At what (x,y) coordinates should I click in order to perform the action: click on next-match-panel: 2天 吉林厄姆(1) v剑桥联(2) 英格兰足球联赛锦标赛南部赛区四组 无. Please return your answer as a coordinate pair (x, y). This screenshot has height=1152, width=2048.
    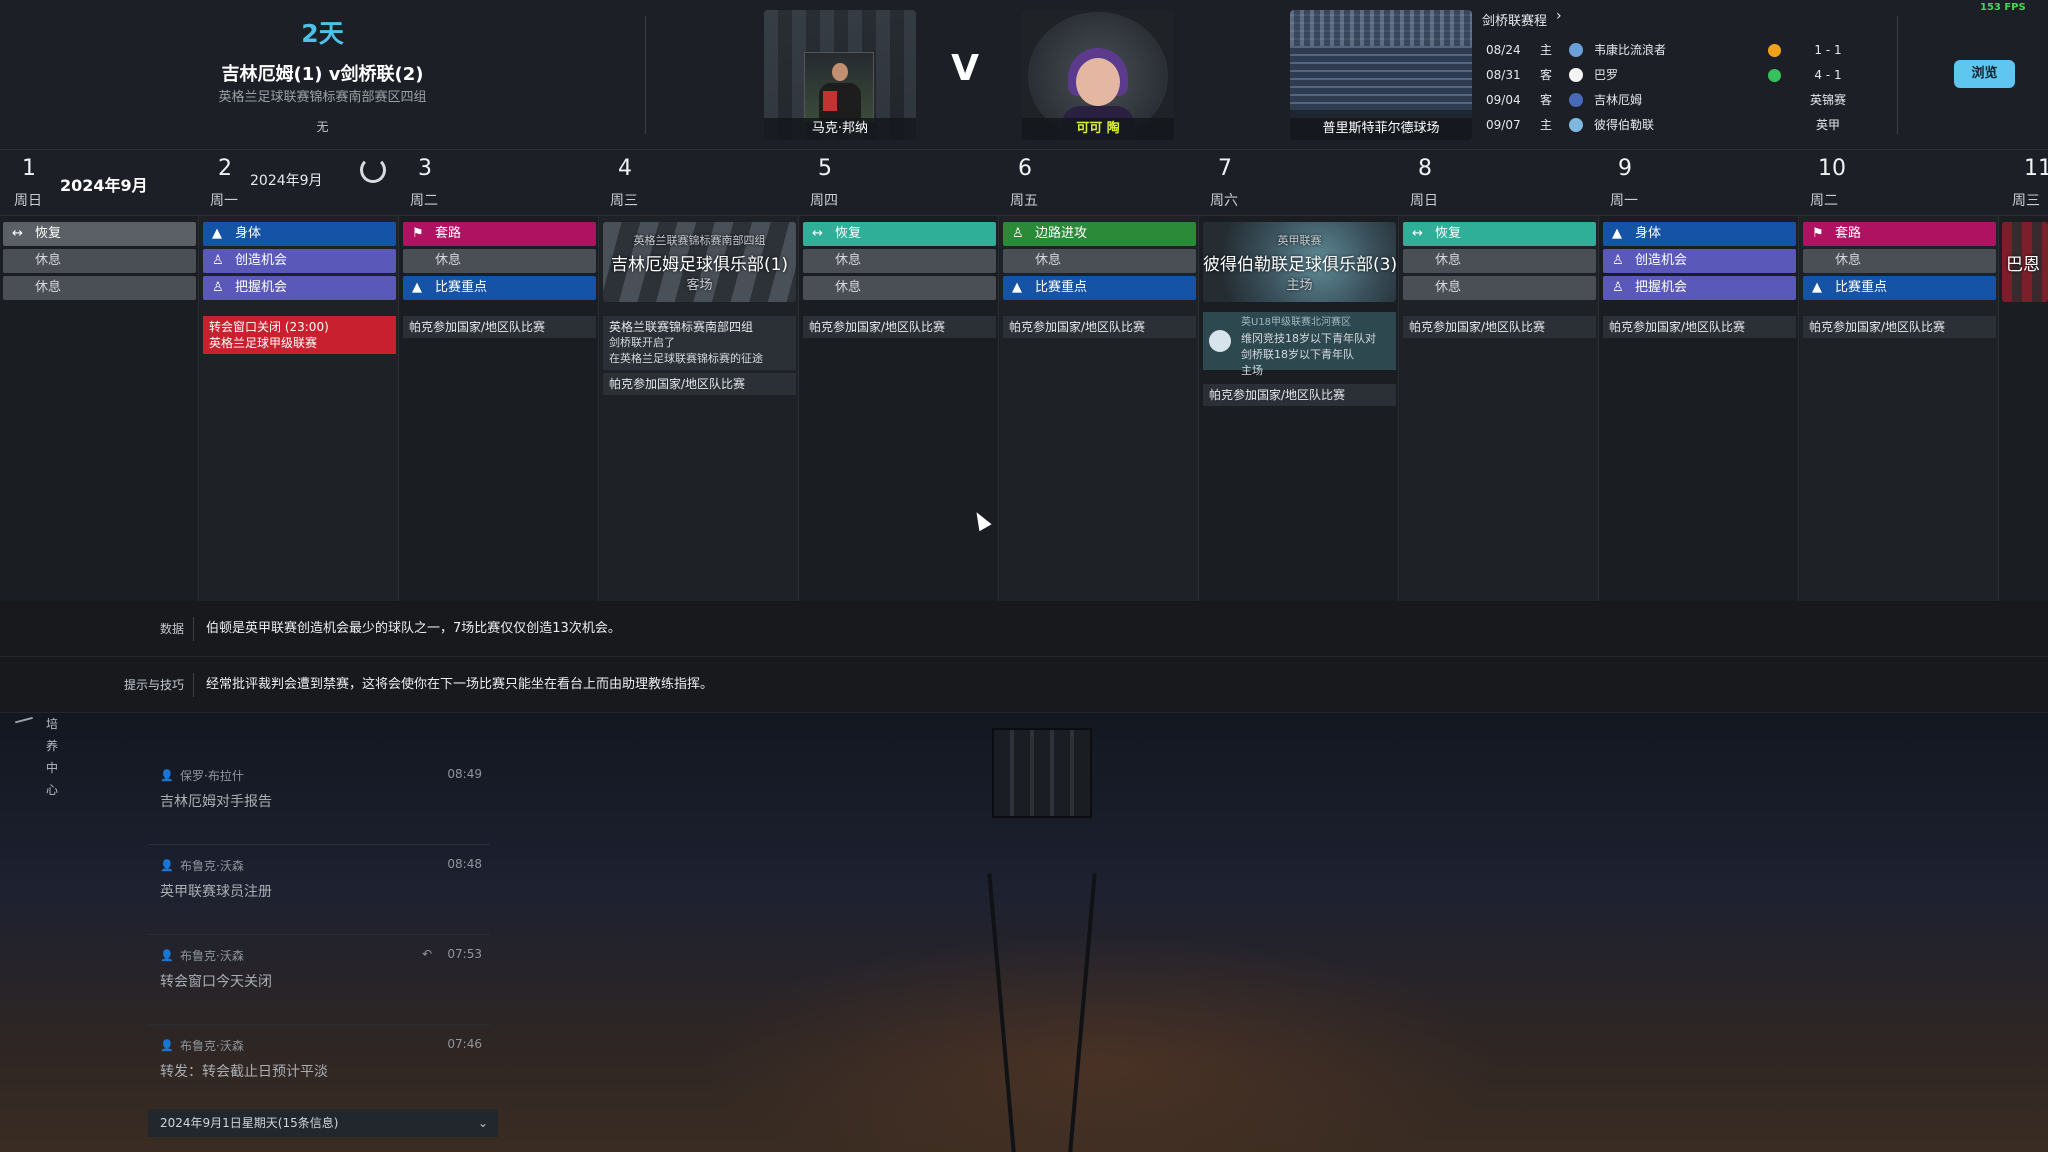
    Looking at the image, I should click on (322, 75).